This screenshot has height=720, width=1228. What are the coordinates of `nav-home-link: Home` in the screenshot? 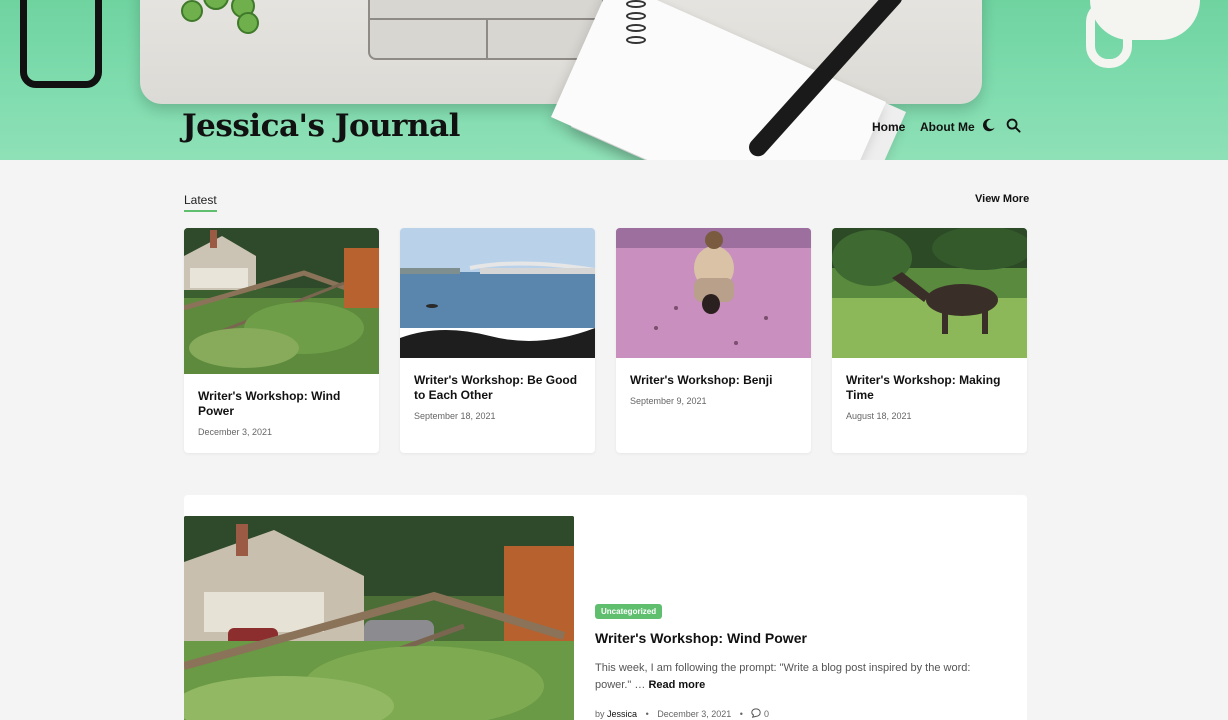 It's located at (888, 127).